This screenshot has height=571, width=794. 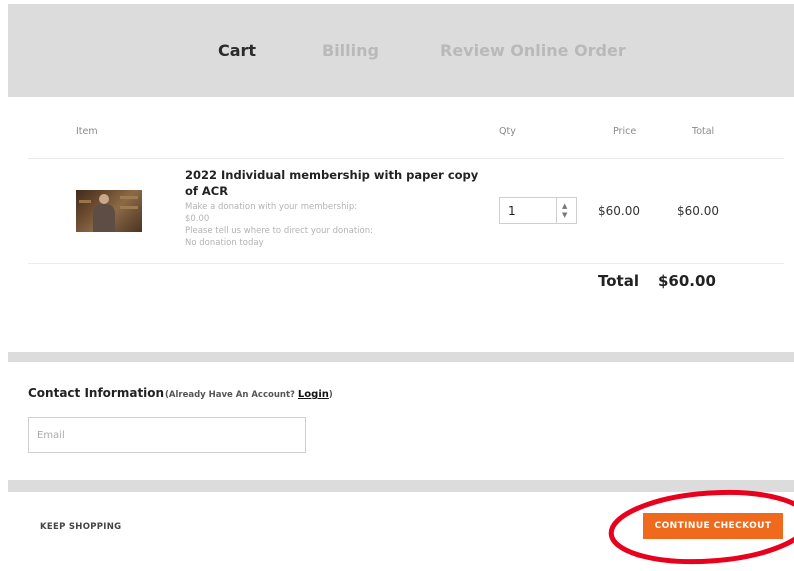 What do you see at coordinates (350, 50) in the screenshot?
I see `step-billing: Billing` at bounding box center [350, 50].